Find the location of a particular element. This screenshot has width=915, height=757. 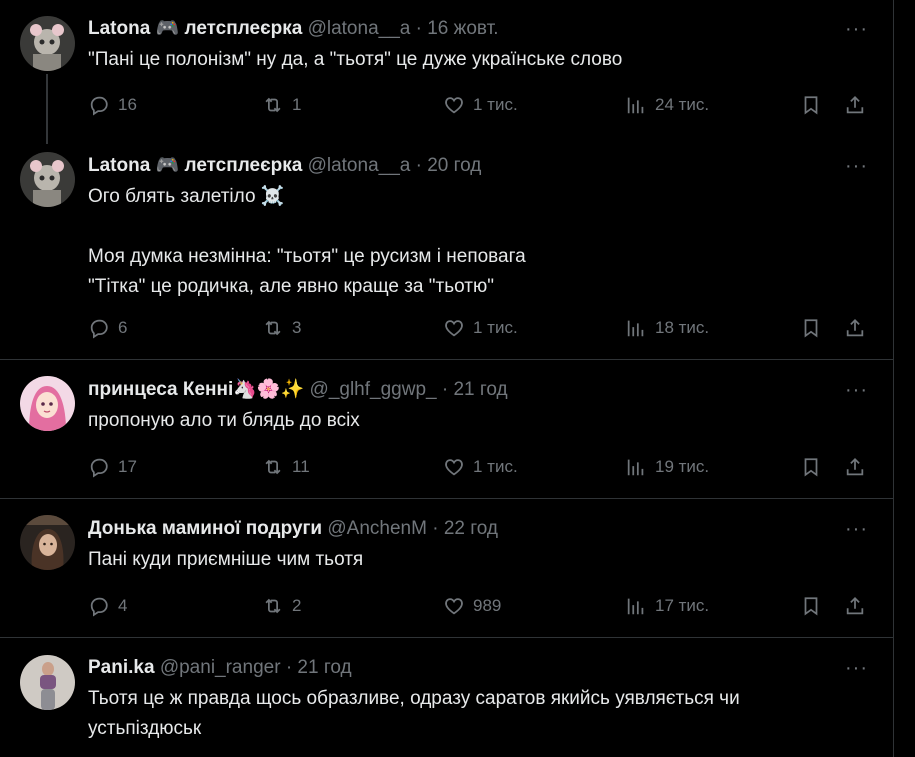

retweet-button: 1 is located at coordinates (281, 105).